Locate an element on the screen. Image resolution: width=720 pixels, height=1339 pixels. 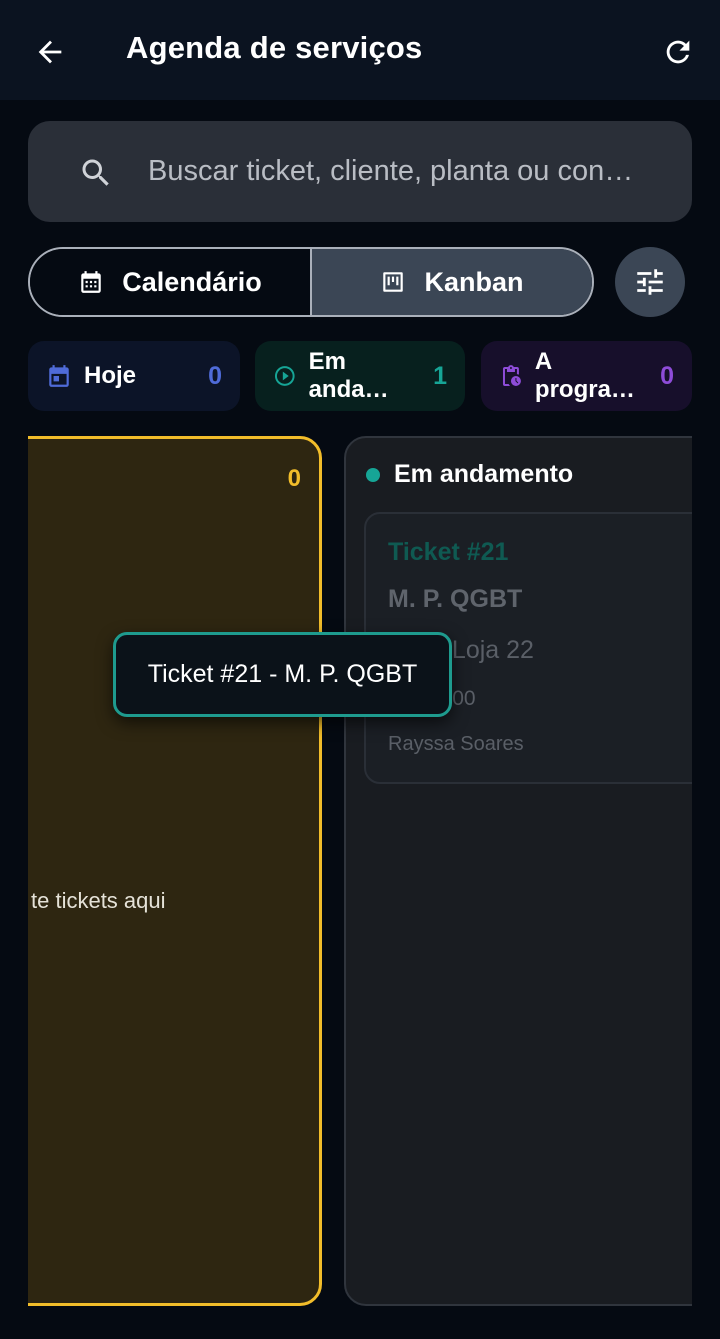
back-button is located at coordinates (50, 52).